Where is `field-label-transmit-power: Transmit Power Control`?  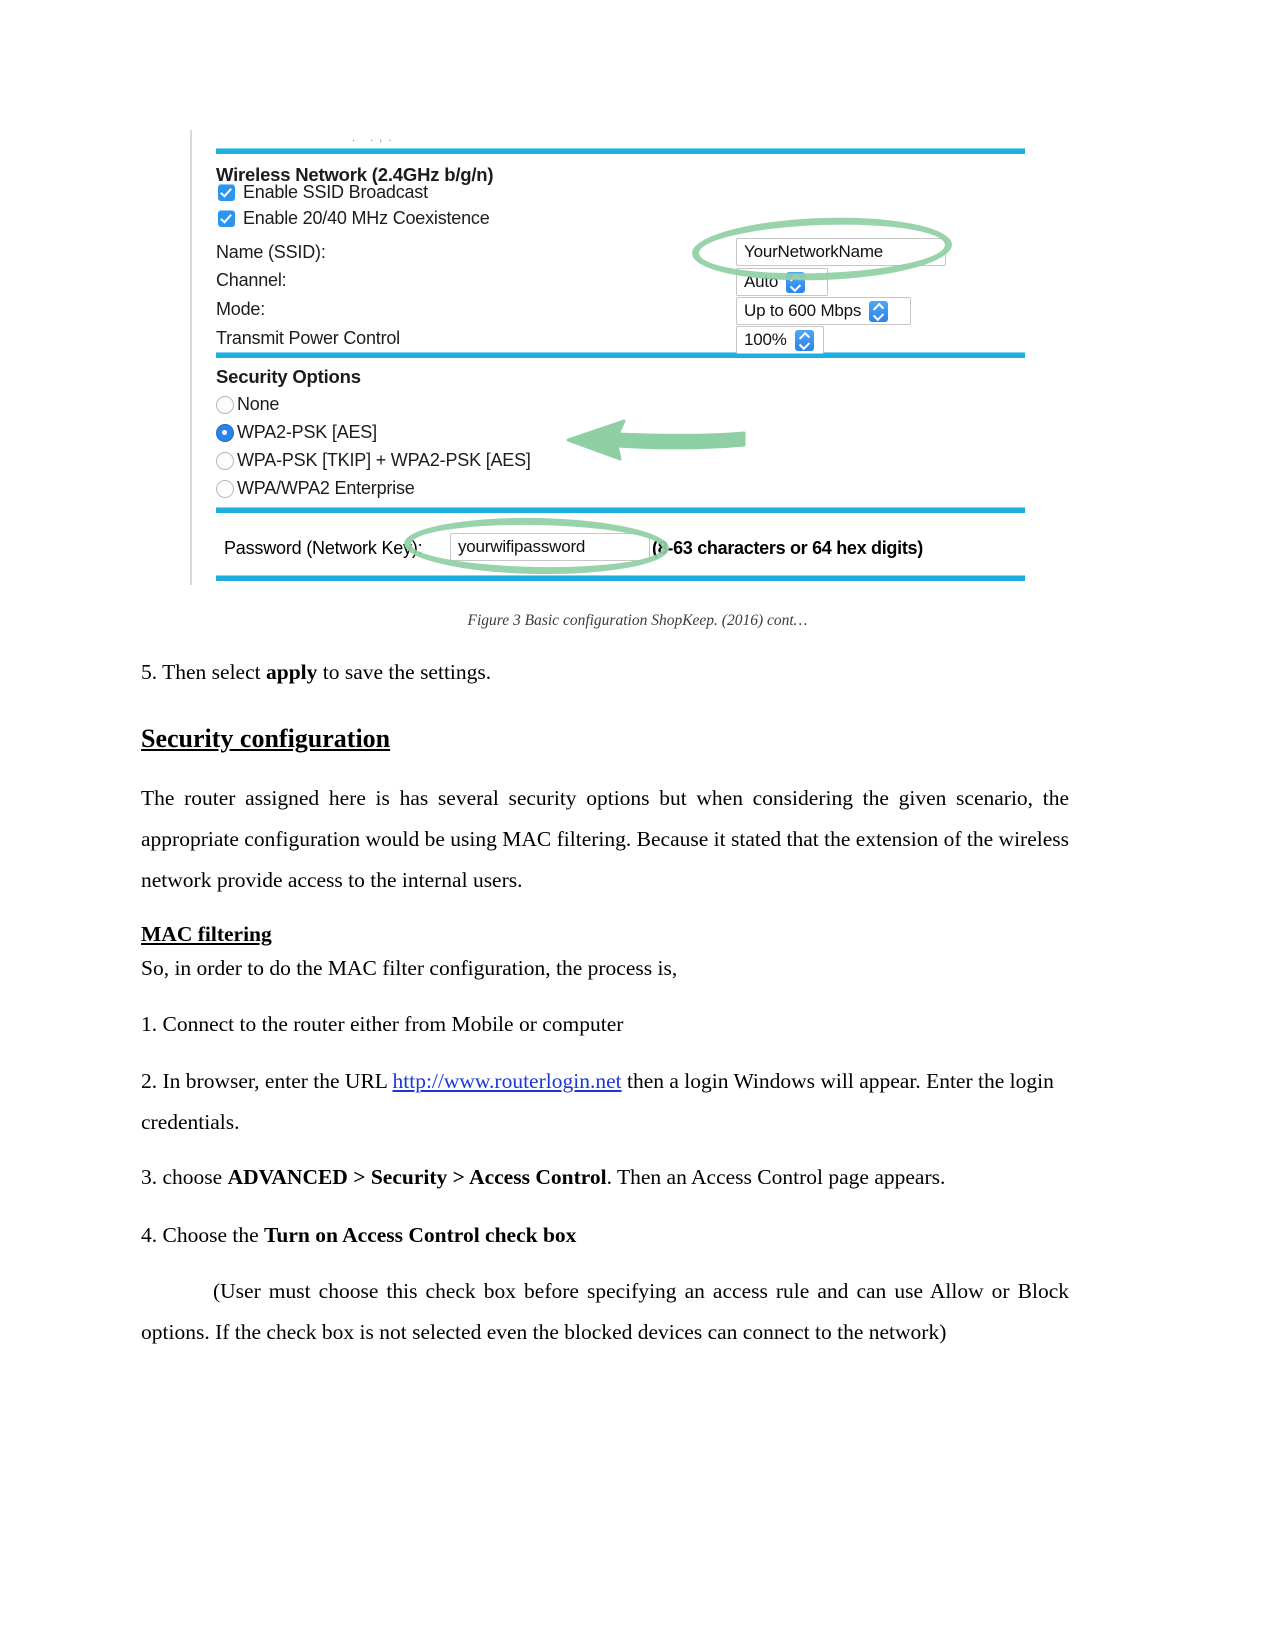
field-label-transmit-power: Transmit Power Control is located at coordinates (308, 338).